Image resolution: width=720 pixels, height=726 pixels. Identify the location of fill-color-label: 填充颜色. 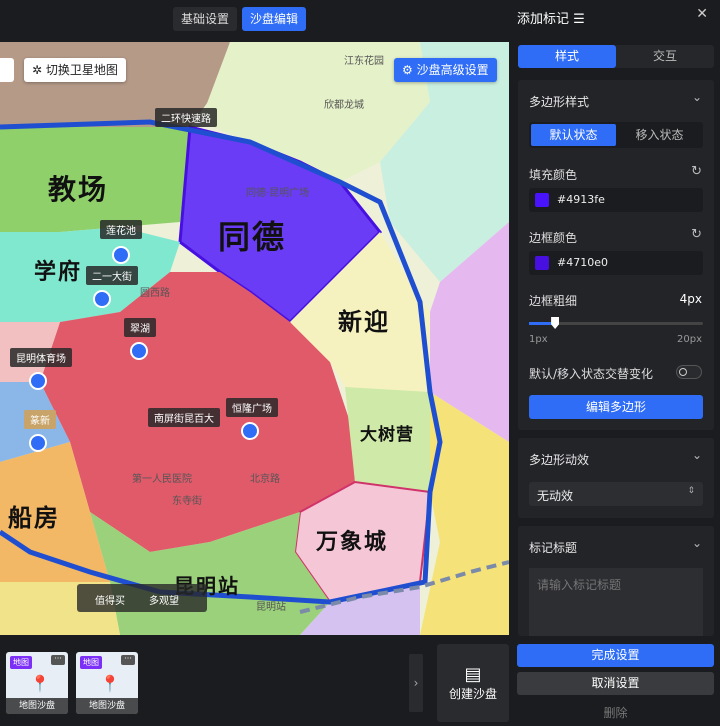
(553, 175).